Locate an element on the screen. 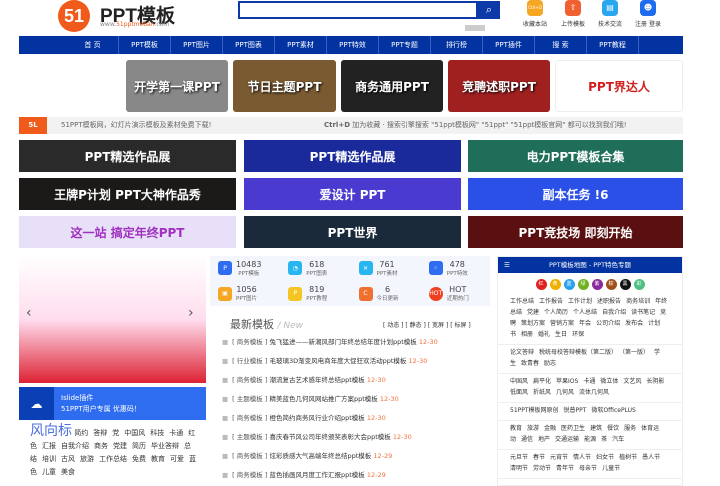  list-item: ■[ 商务模板 ] 蓝色插画风月度工作汇报ppt模板 12-29 is located at coordinates (357, 475).